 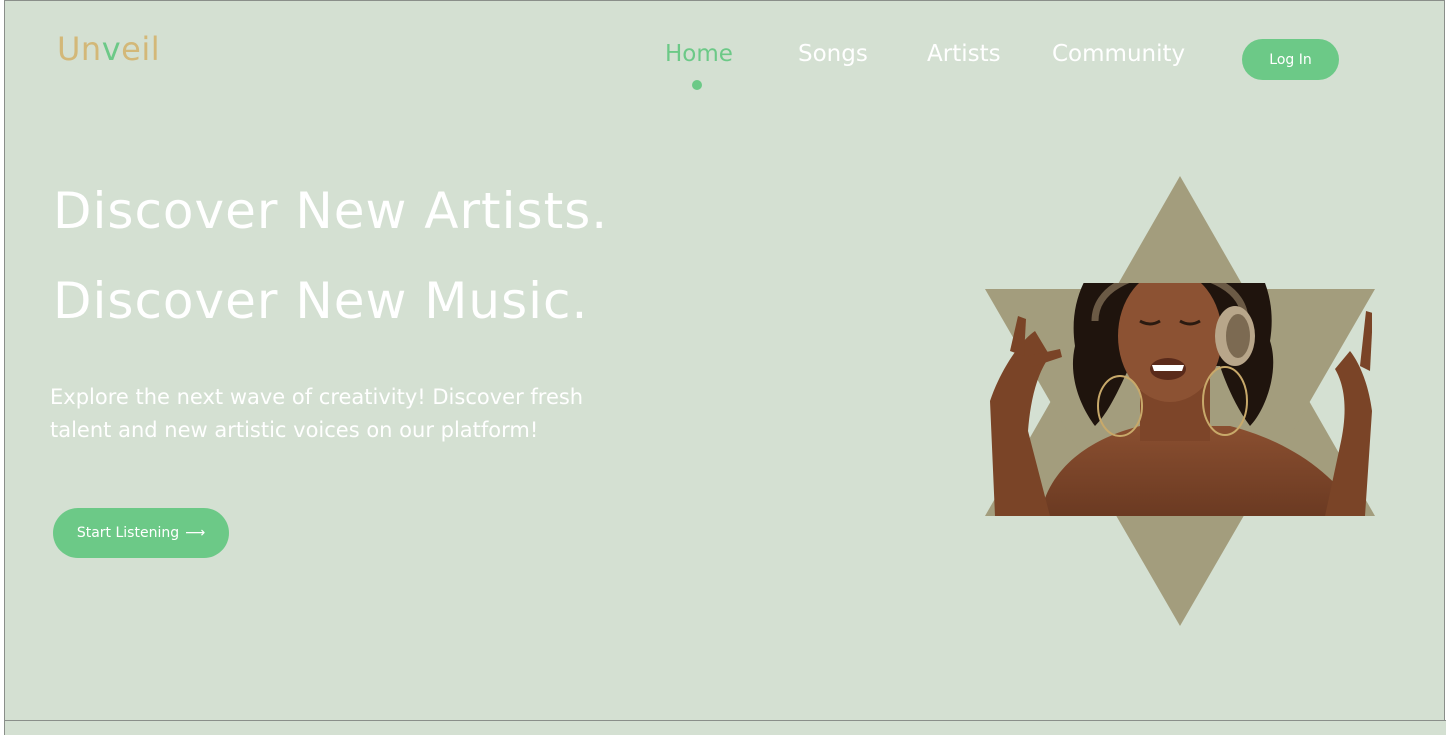 I want to click on nav-artists: Artists, so click(x=964, y=54).